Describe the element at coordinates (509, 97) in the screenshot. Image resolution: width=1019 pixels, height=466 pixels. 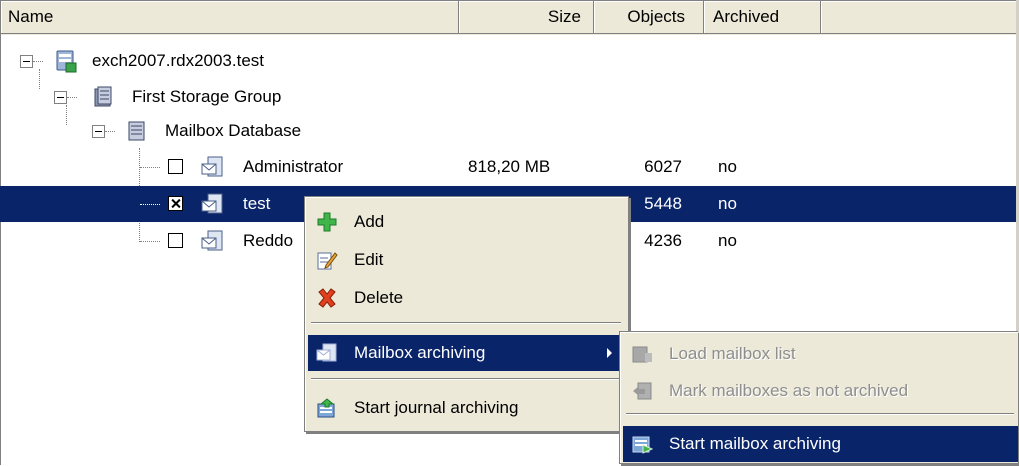
I see `tree-node-storage-group: First Storage Group` at that location.